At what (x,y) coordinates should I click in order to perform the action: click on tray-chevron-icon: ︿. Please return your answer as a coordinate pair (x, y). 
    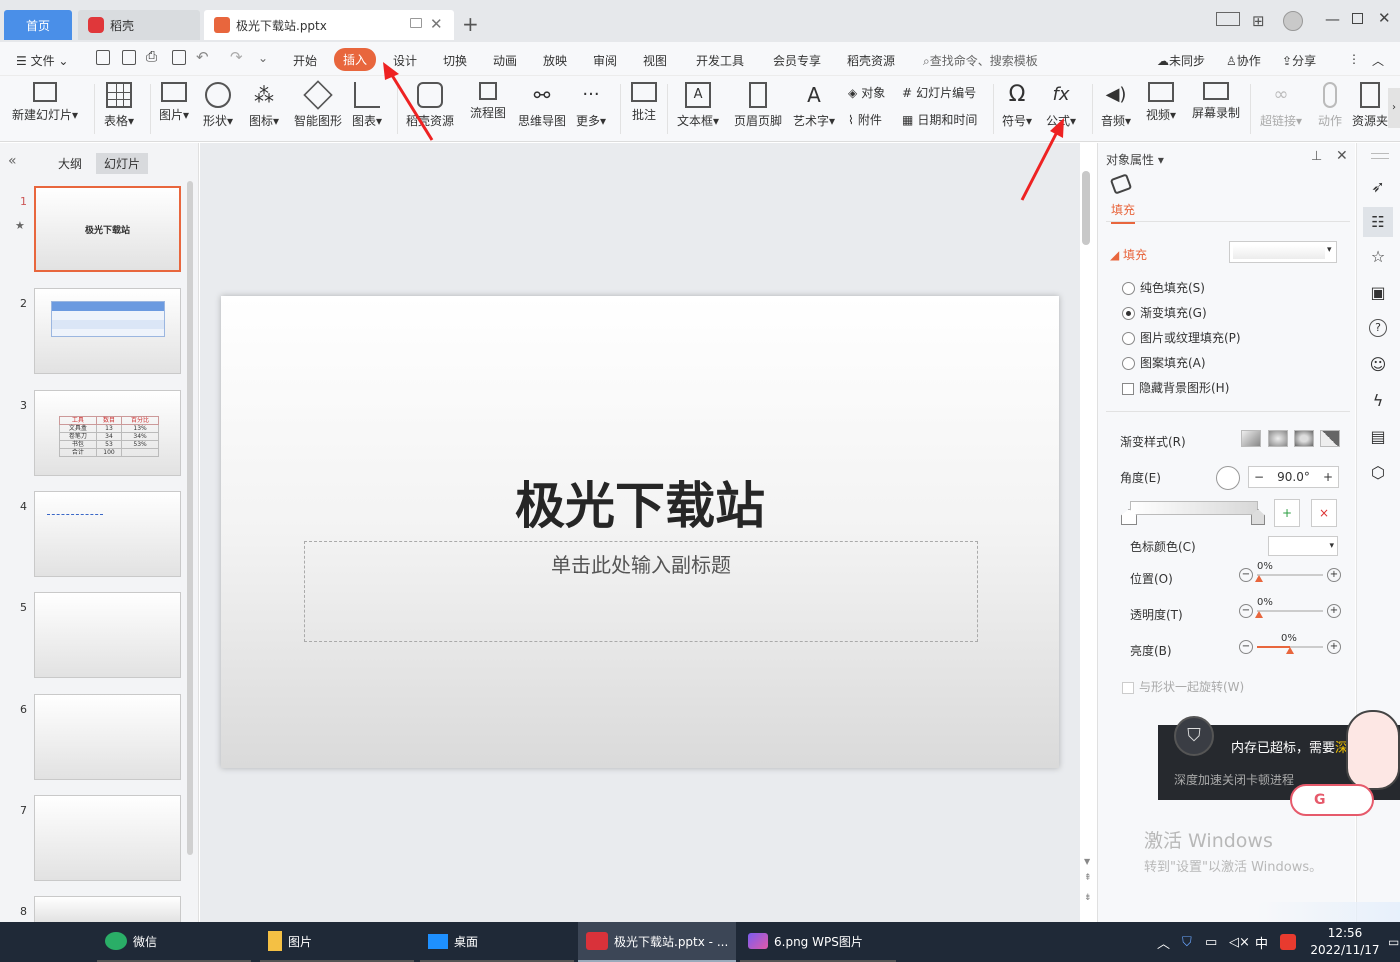
    Looking at the image, I should click on (1163, 942).